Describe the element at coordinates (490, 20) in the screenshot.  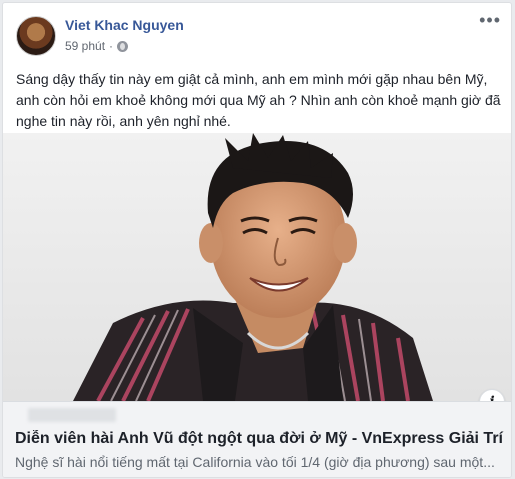
I see `more-options-icon: •••` at that location.